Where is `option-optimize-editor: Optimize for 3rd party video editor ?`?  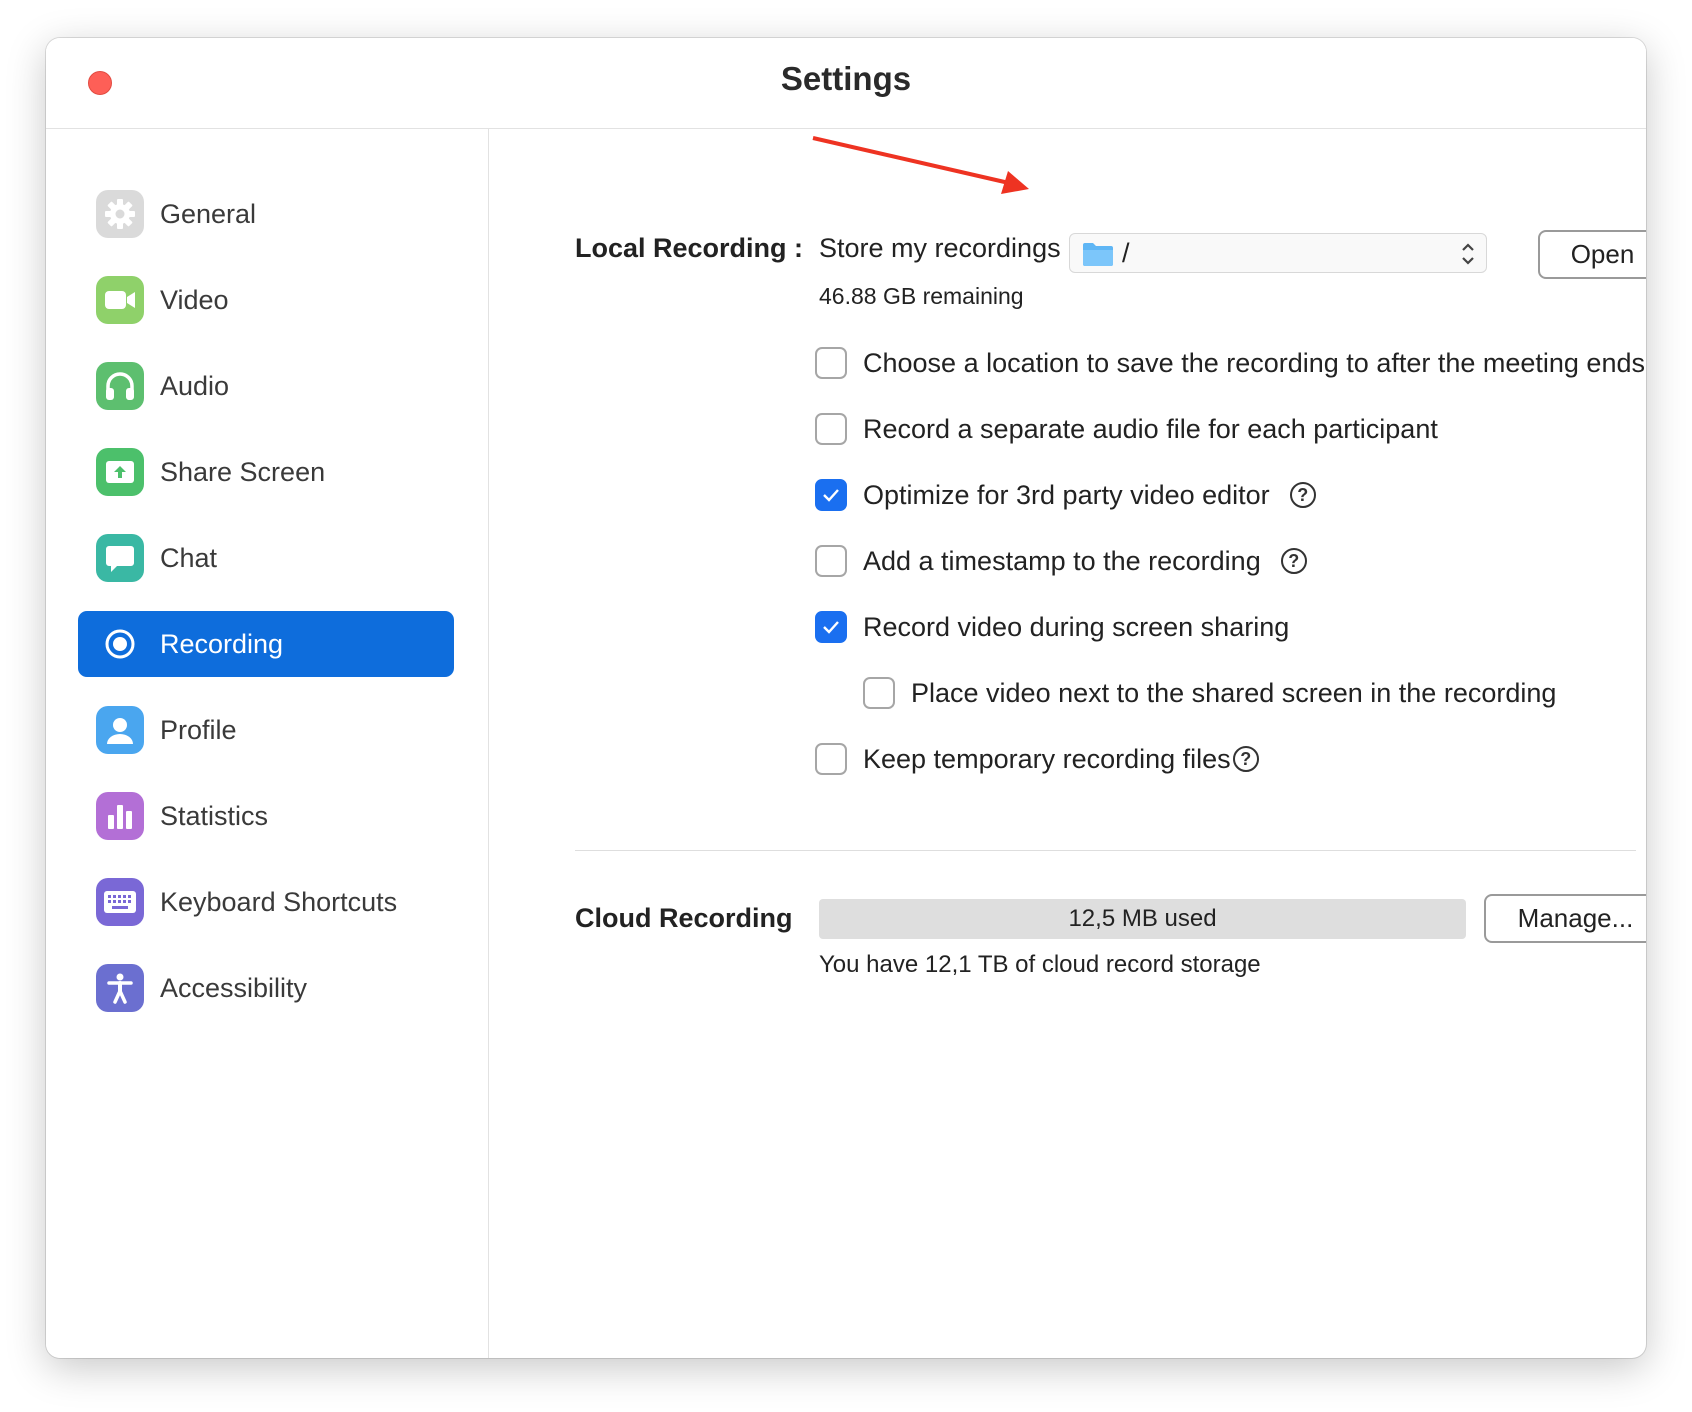
option-optimize-editor: Optimize for 3rd party video editor ? is located at coordinates (1065, 495).